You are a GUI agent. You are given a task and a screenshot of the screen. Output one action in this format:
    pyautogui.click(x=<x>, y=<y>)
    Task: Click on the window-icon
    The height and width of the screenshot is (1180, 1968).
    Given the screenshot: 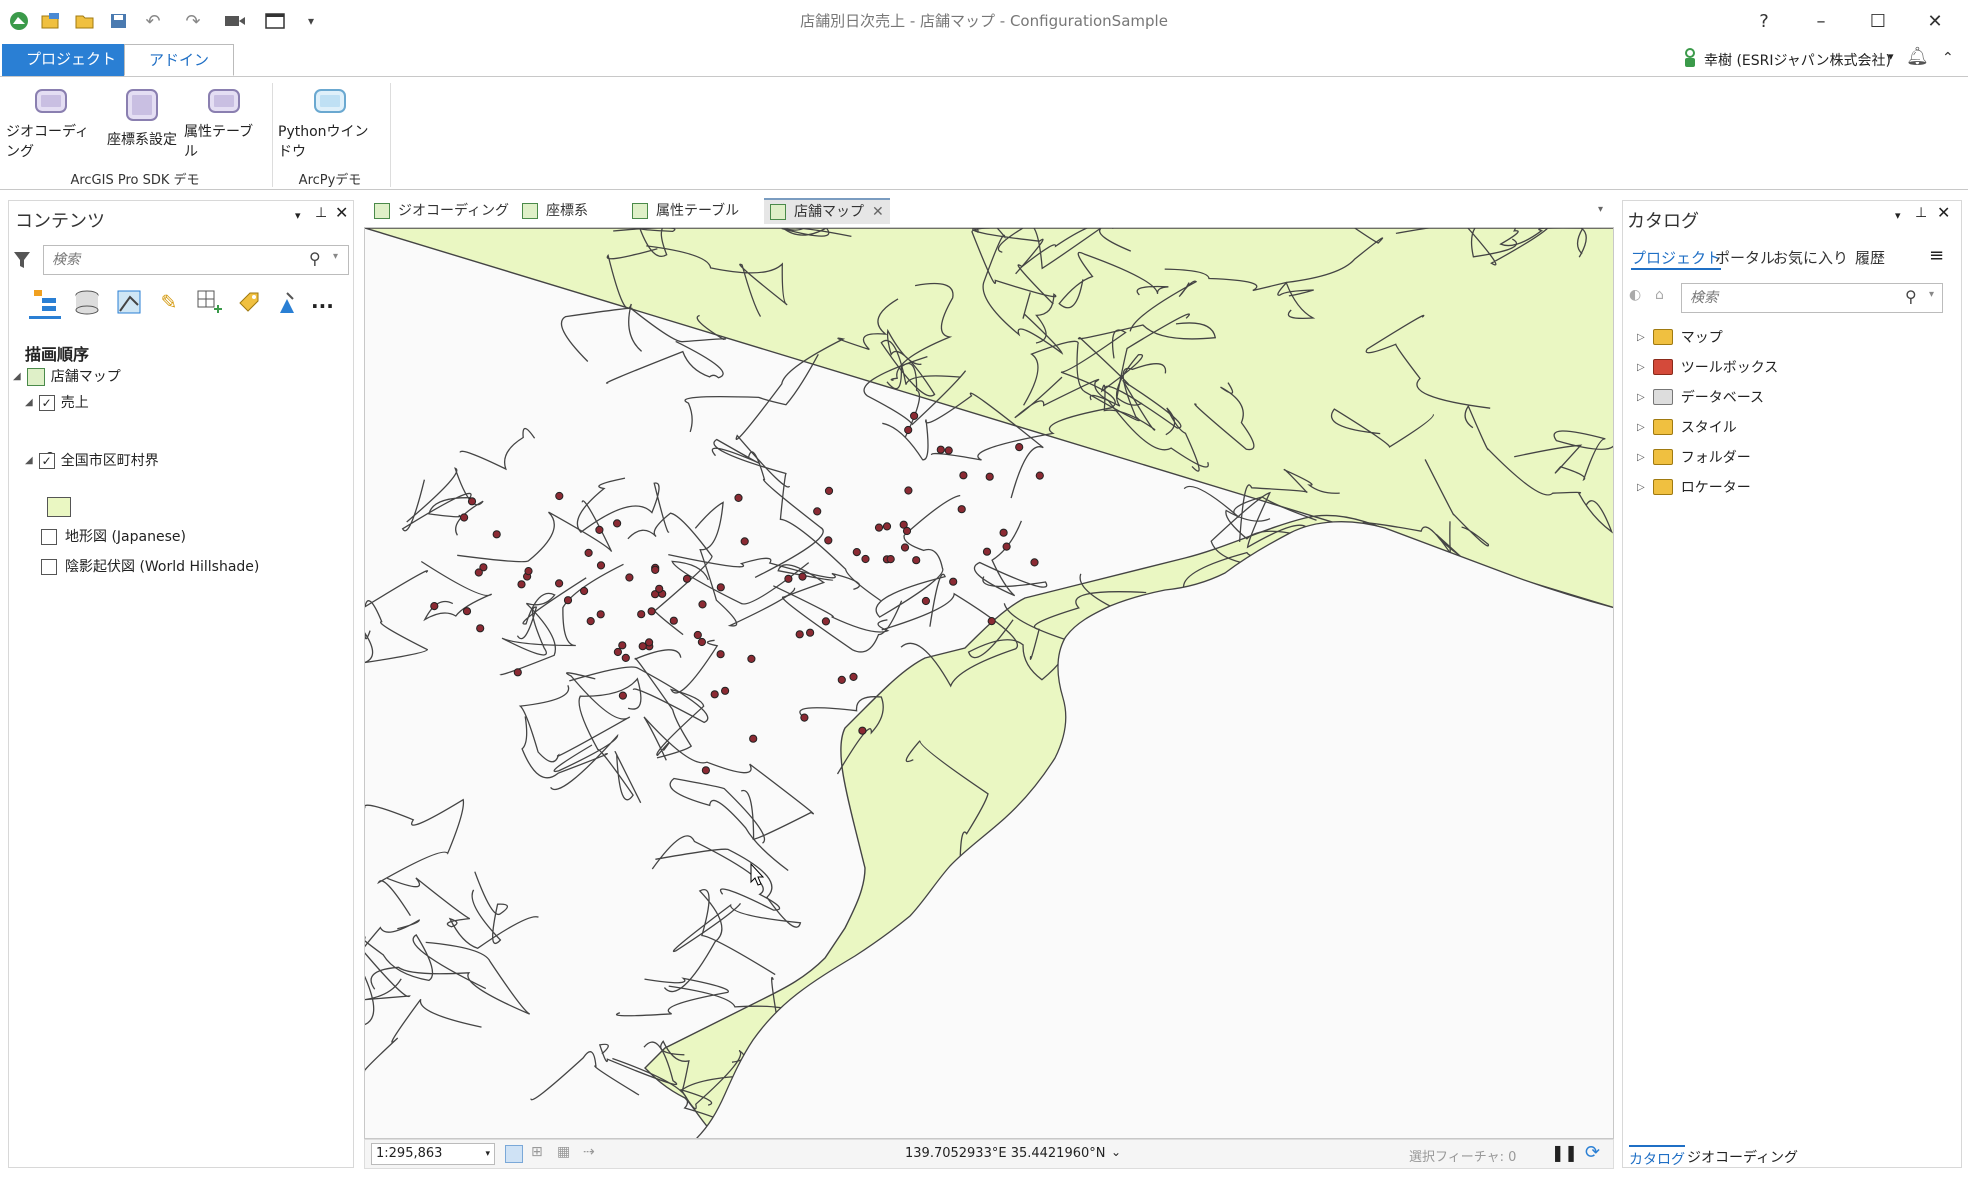 What is the action you would take?
    pyautogui.click(x=275, y=21)
    